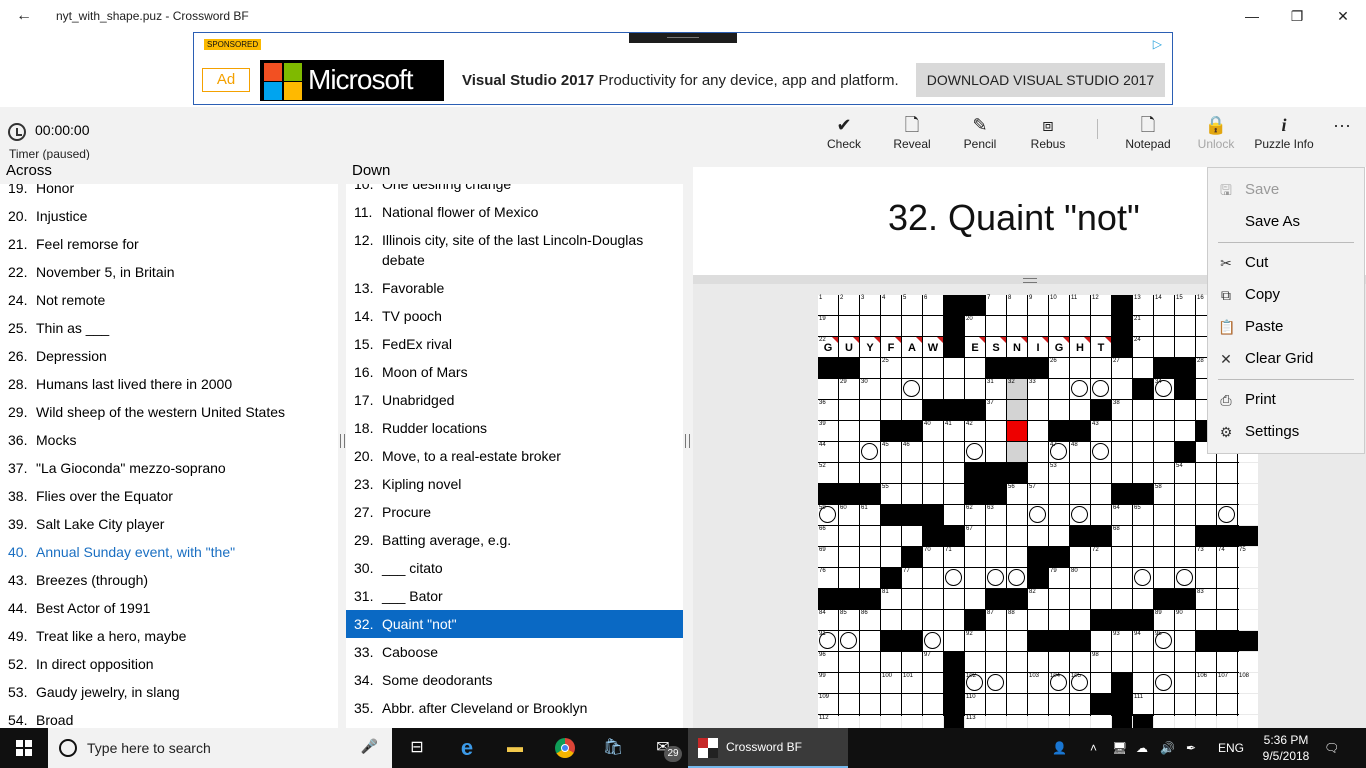 This screenshot has width=1366, height=768. I want to click on grid-cell: T, so click(1101, 347).